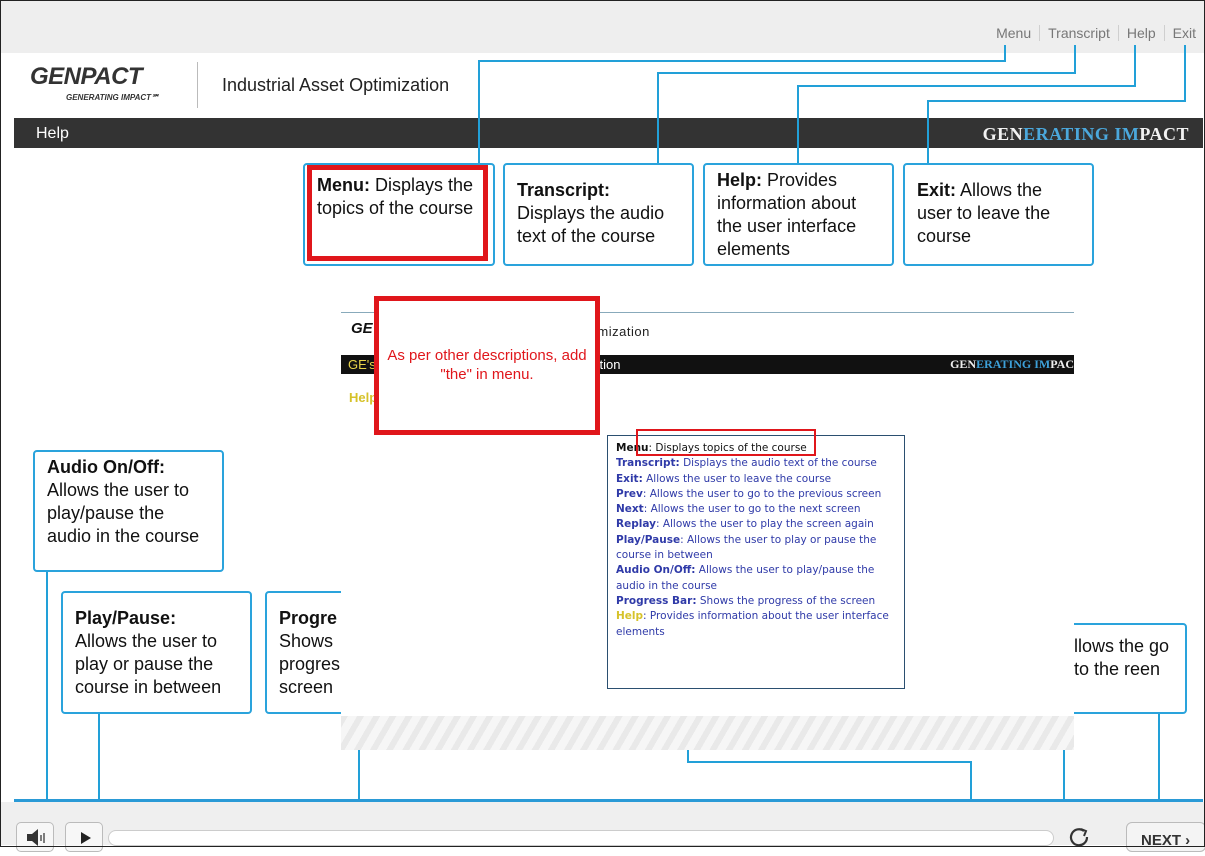  I want to click on legend-key: Exit:, so click(629, 478).